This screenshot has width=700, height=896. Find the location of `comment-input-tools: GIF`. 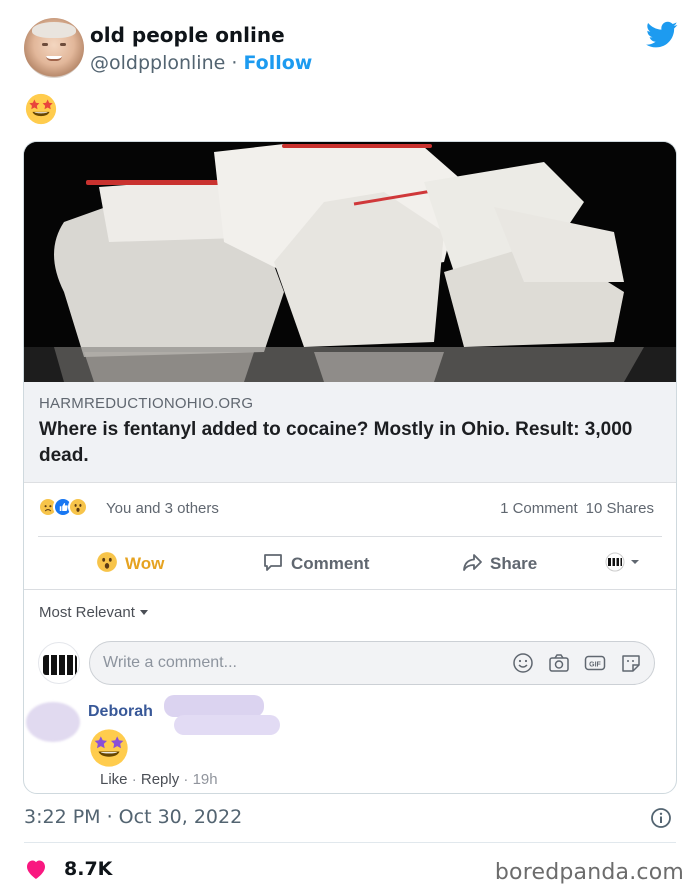

comment-input-tools: GIF is located at coordinates (577, 664).